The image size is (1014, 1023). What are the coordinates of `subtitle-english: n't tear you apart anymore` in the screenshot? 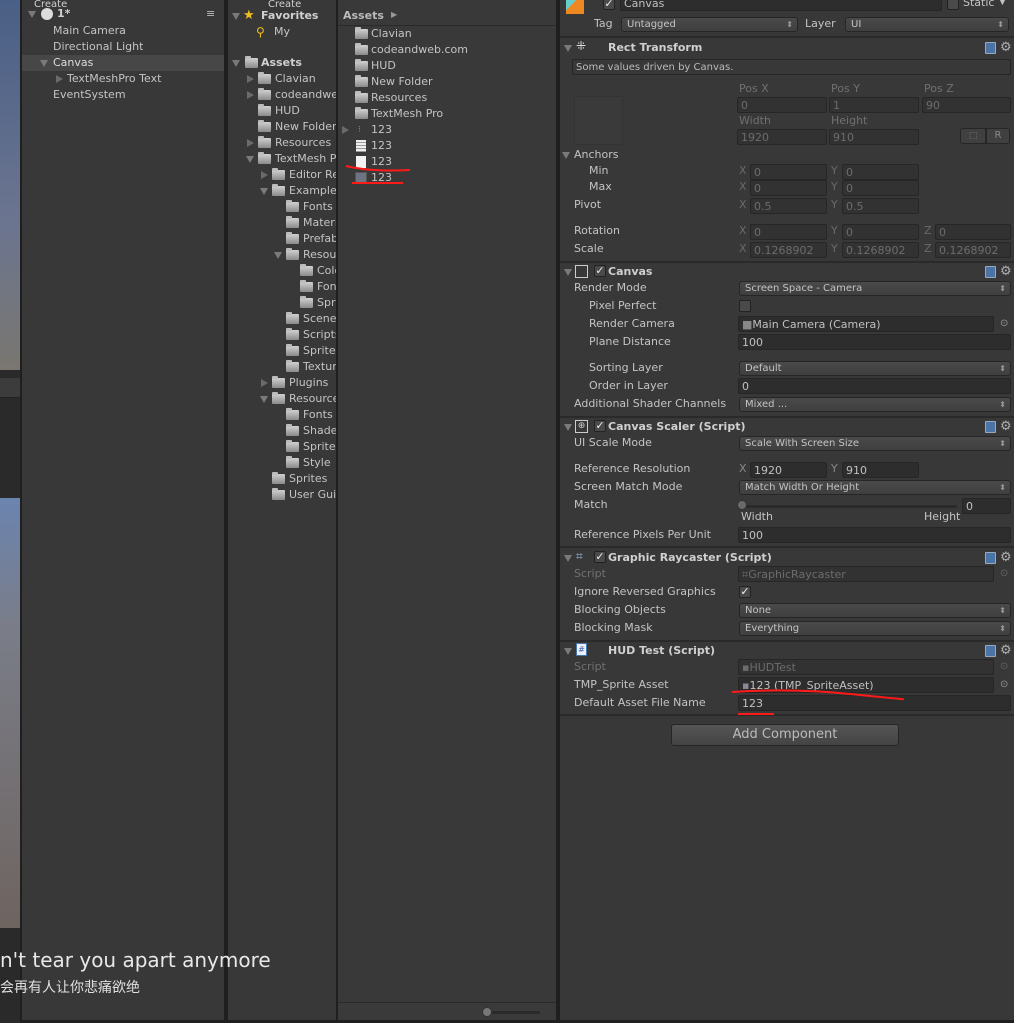 It's located at (135, 960).